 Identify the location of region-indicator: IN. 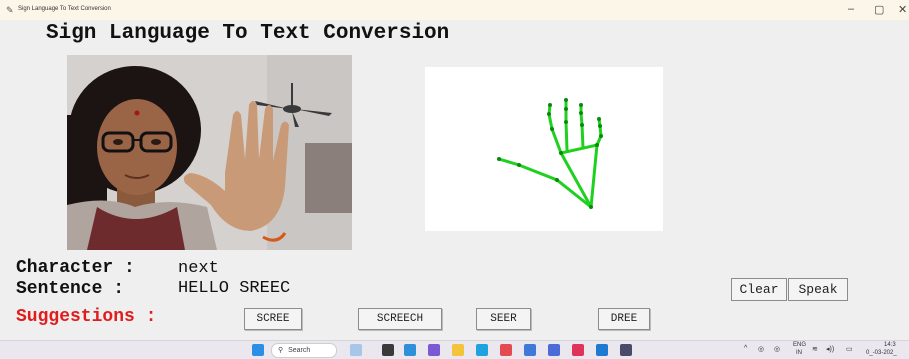
(799, 353).